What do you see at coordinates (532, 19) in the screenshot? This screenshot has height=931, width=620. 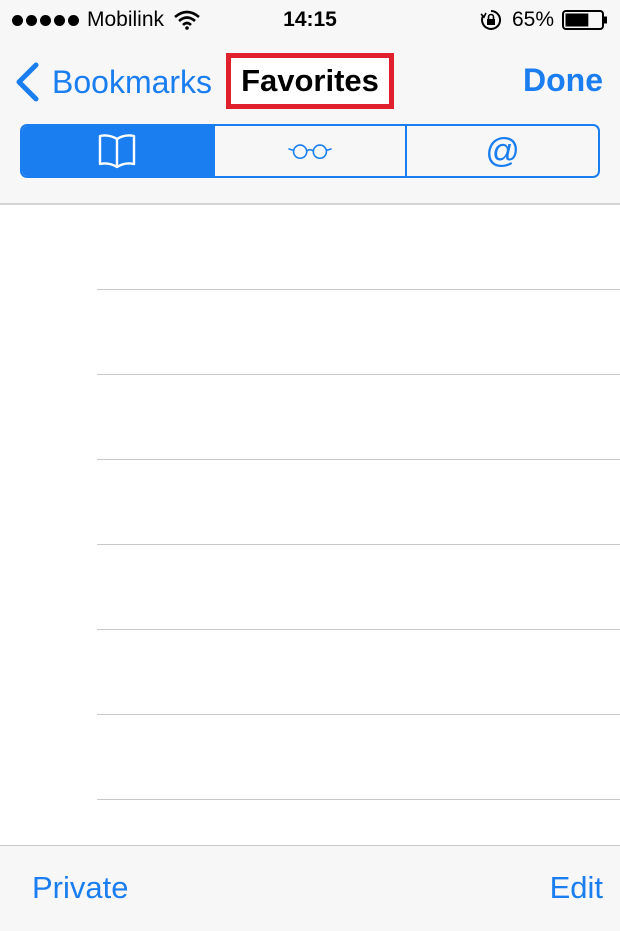 I see `battery-percent: 65%` at bounding box center [532, 19].